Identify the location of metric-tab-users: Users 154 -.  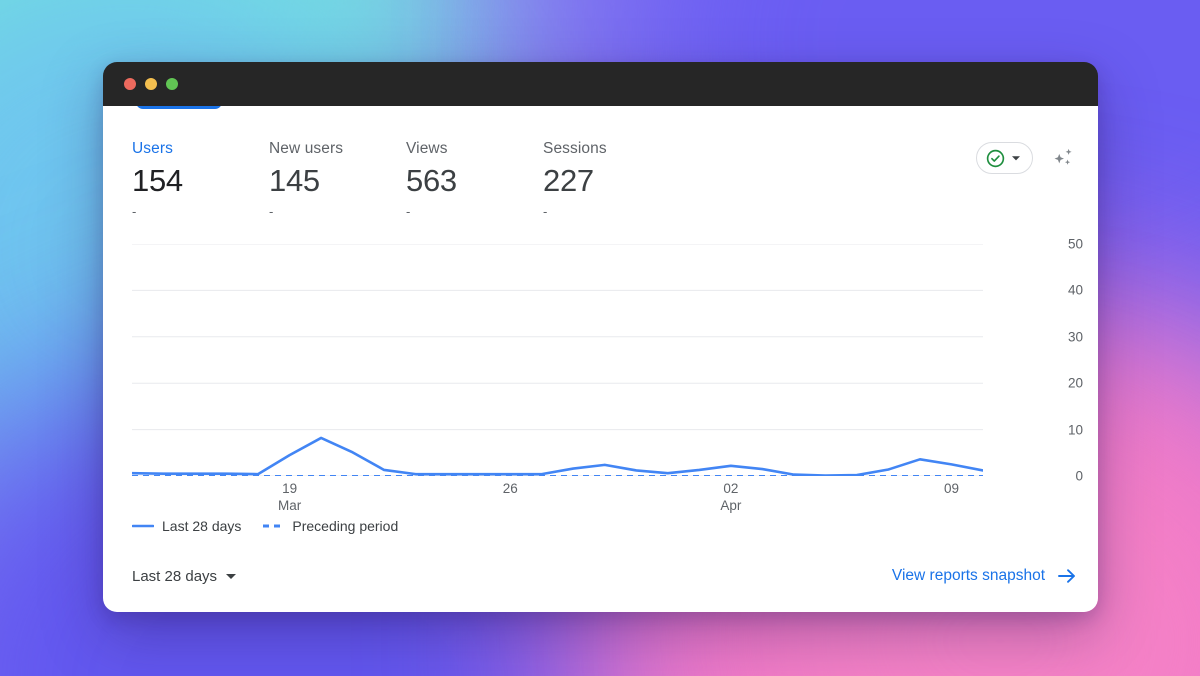
(200, 179).